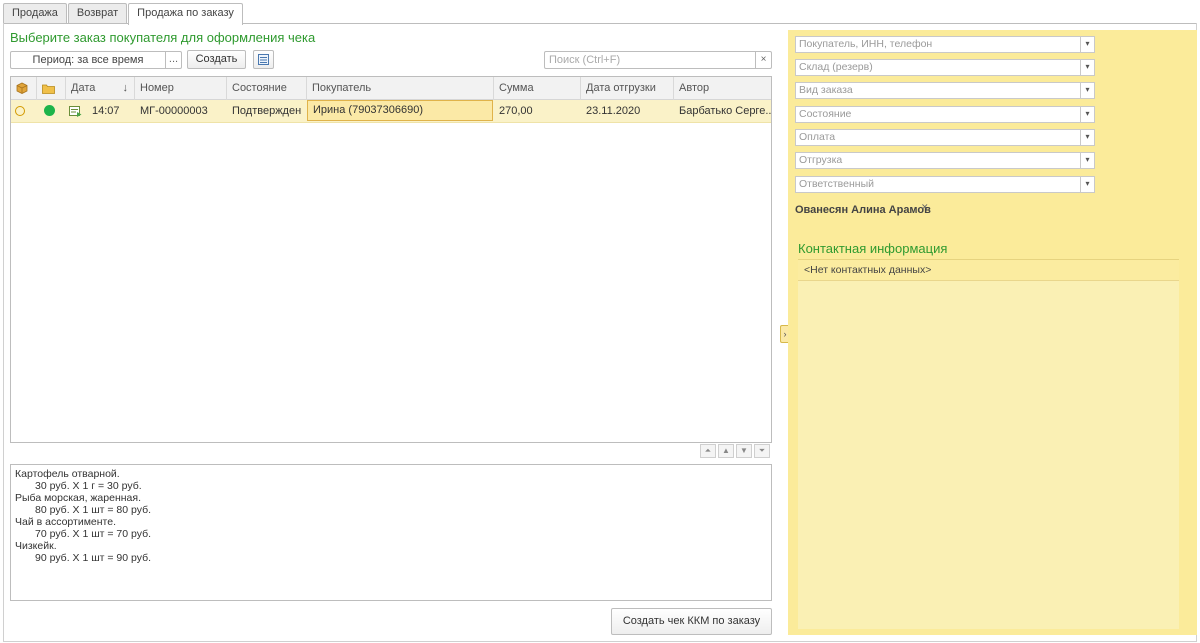 The width and height of the screenshot is (1200, 643). I want to click on tab-bar: Продажа Возврат Продажа по заказу, so click(123, 14).